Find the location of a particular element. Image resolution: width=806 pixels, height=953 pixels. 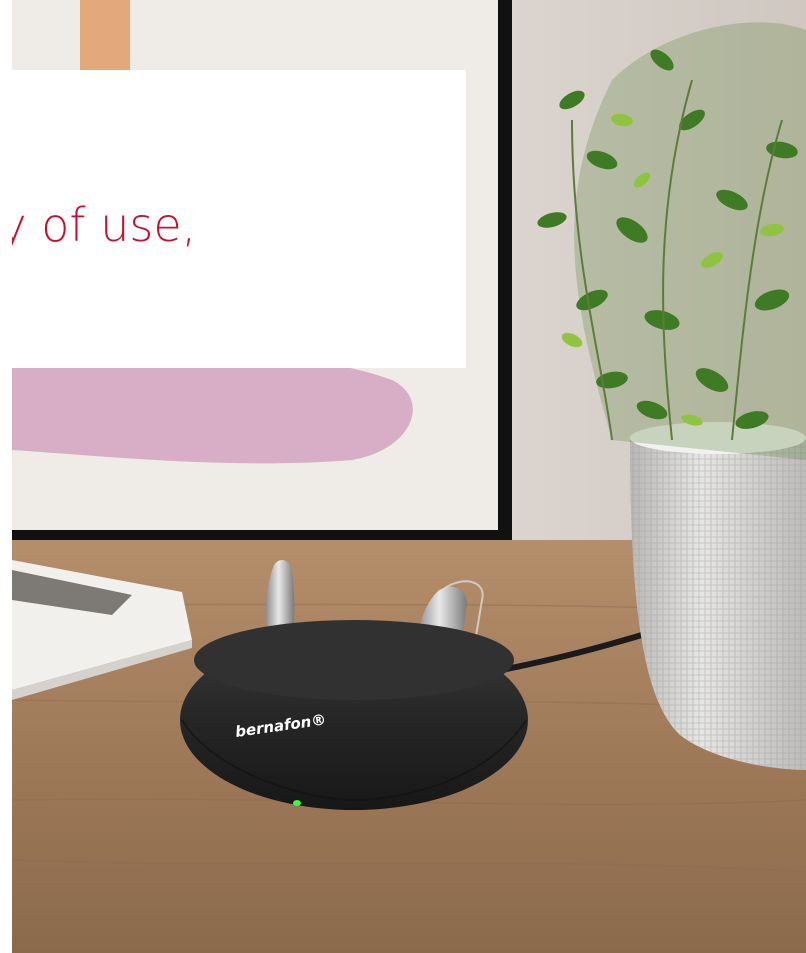

headline-text: day of use, ing is located at coordinates (104, 225).